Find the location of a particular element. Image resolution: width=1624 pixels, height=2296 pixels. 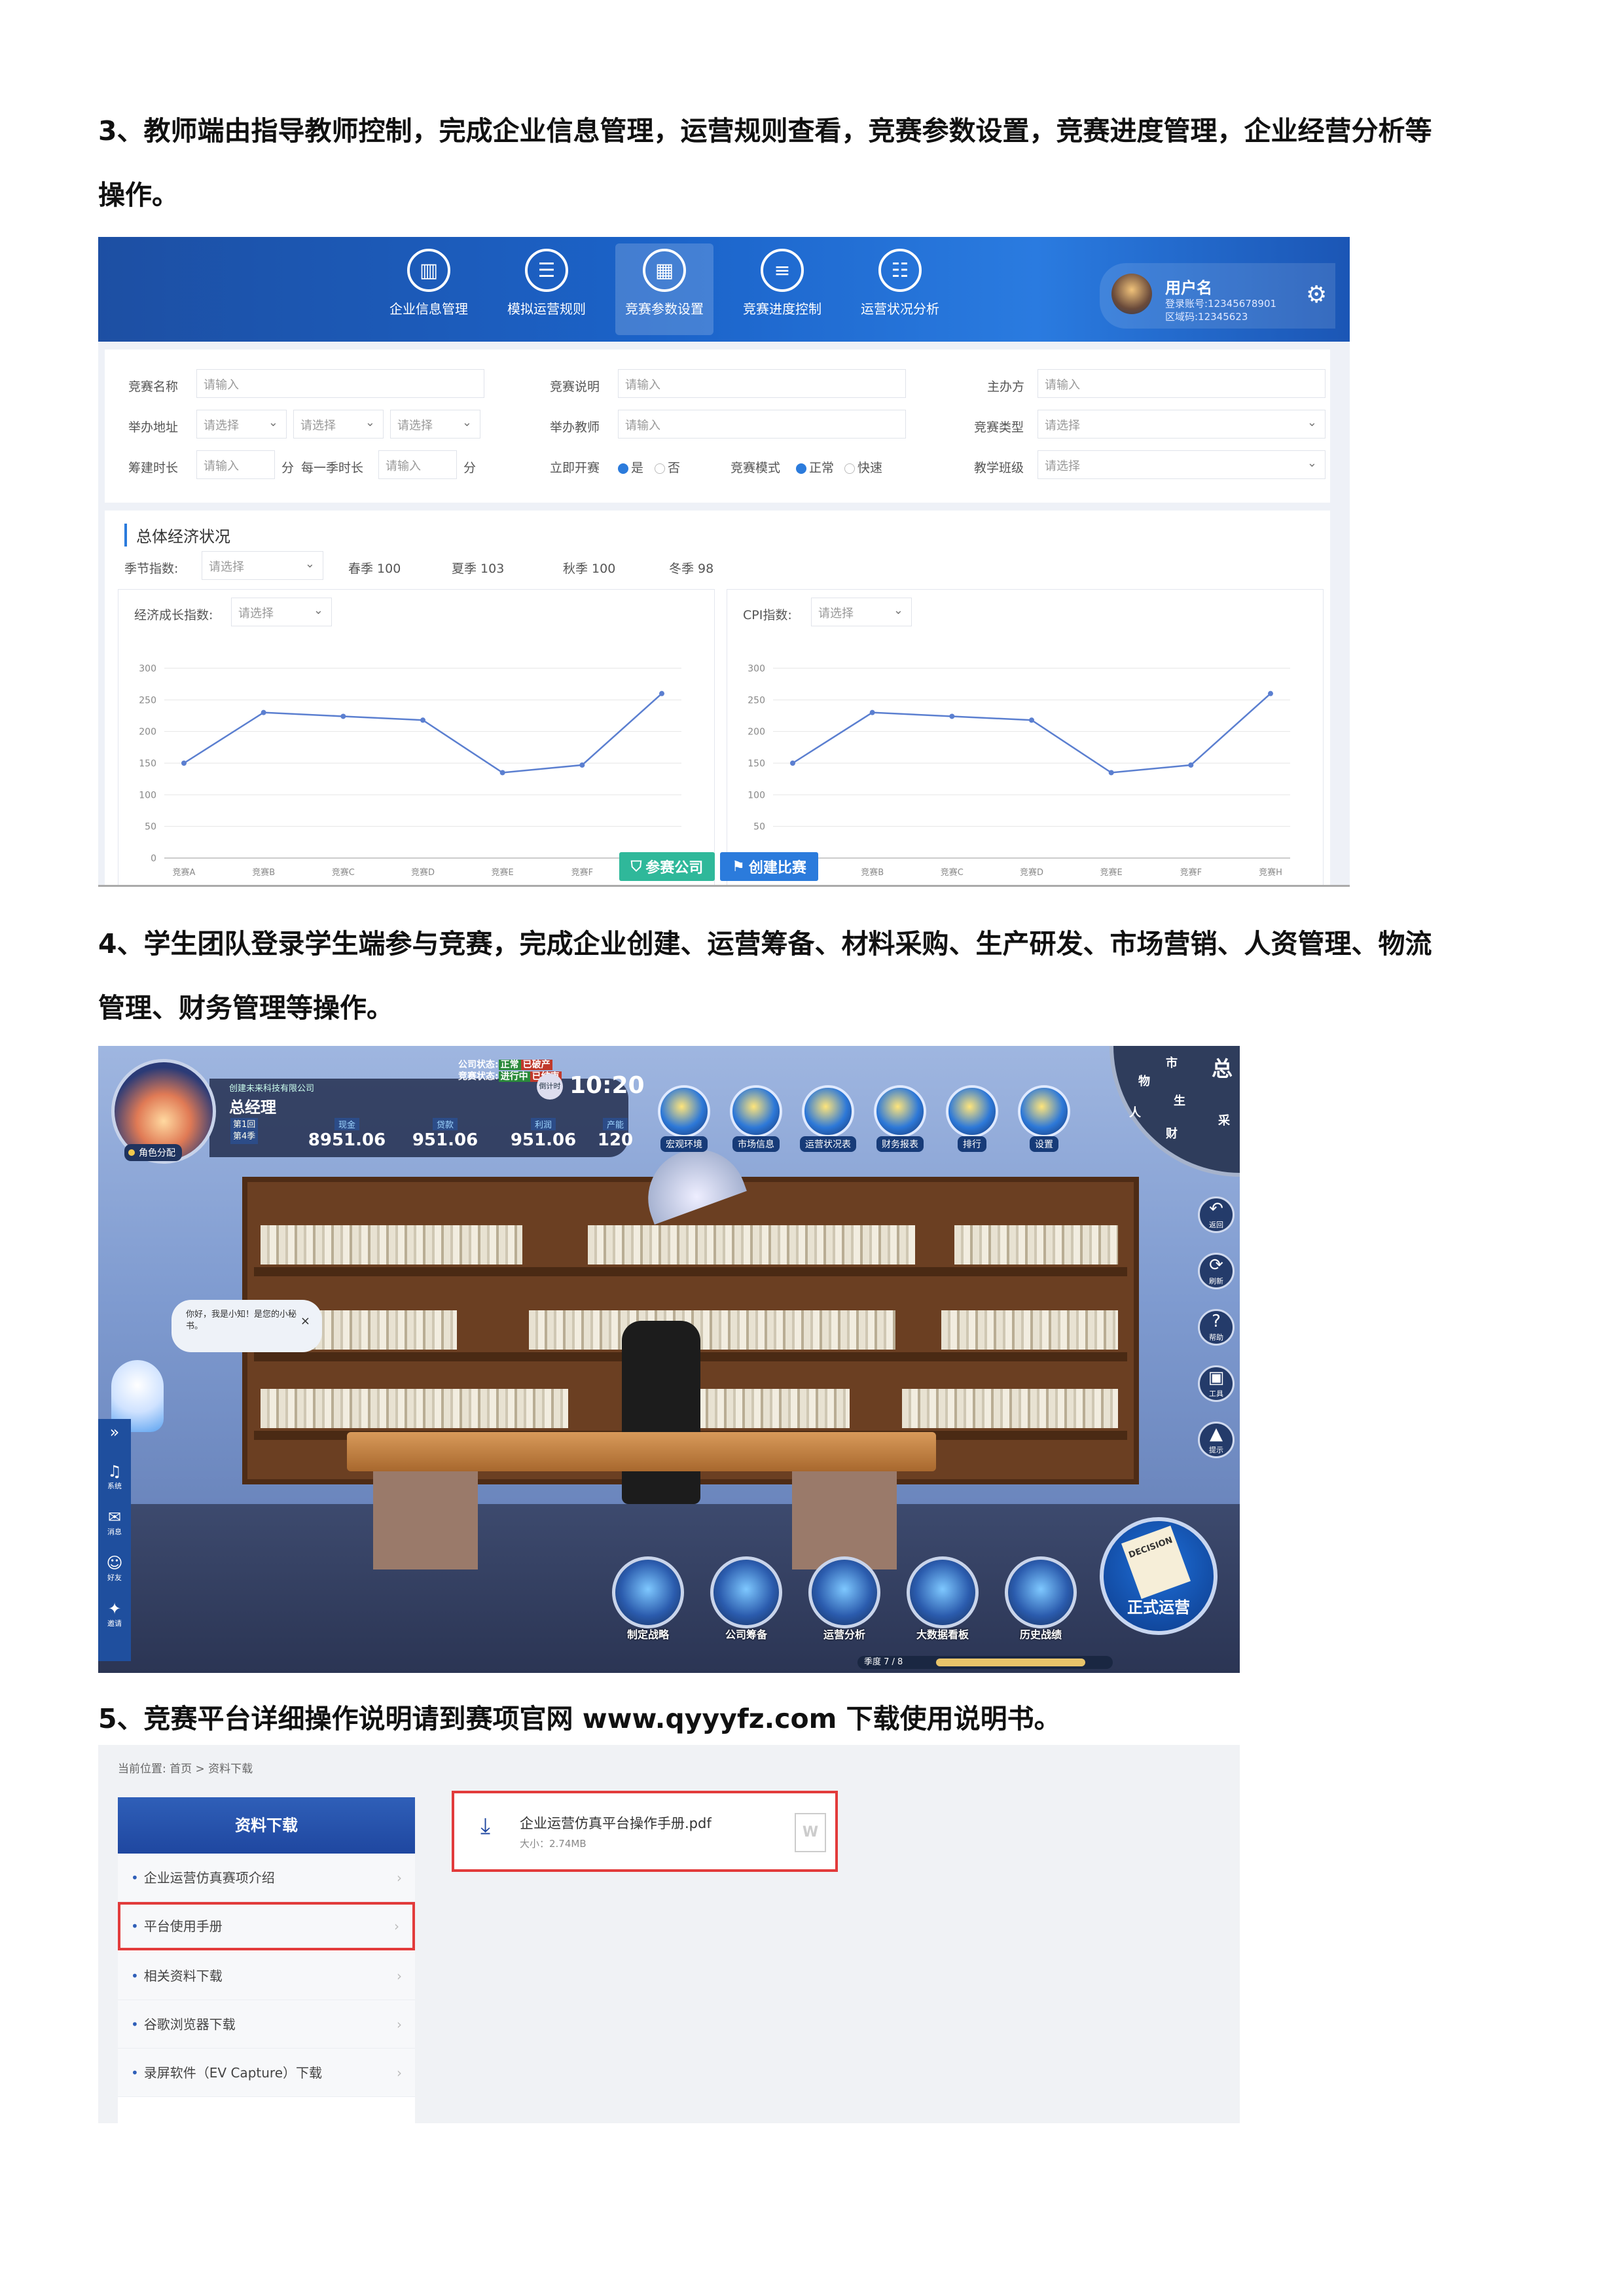

message-button: ✉ 消息 is located at coordinates (114, 1522).